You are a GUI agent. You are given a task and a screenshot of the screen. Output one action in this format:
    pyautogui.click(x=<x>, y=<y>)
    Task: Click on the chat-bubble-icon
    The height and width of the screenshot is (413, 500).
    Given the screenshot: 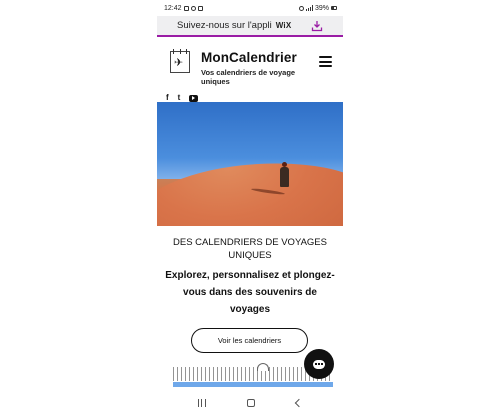 What is the action you would take?
    pyautogui.click(x=319, y=364)
    